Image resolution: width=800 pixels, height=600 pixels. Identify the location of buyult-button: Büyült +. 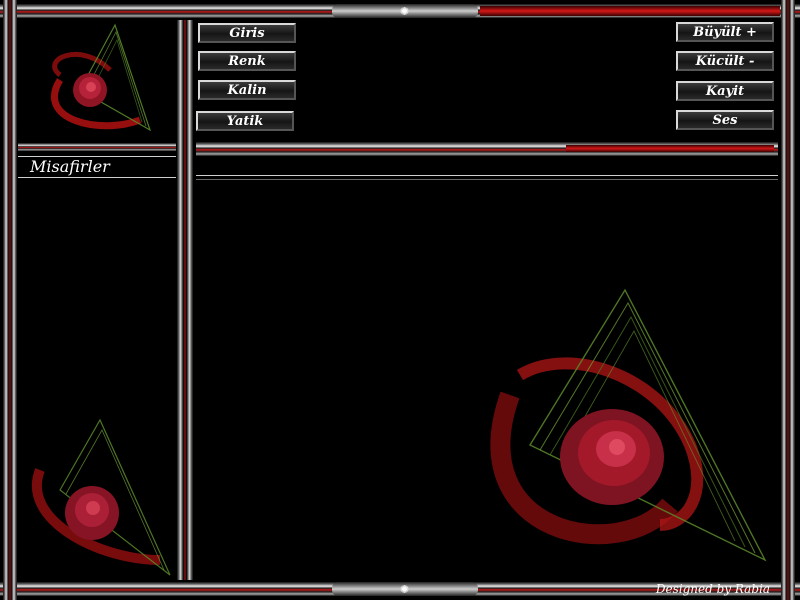
(725, 32).